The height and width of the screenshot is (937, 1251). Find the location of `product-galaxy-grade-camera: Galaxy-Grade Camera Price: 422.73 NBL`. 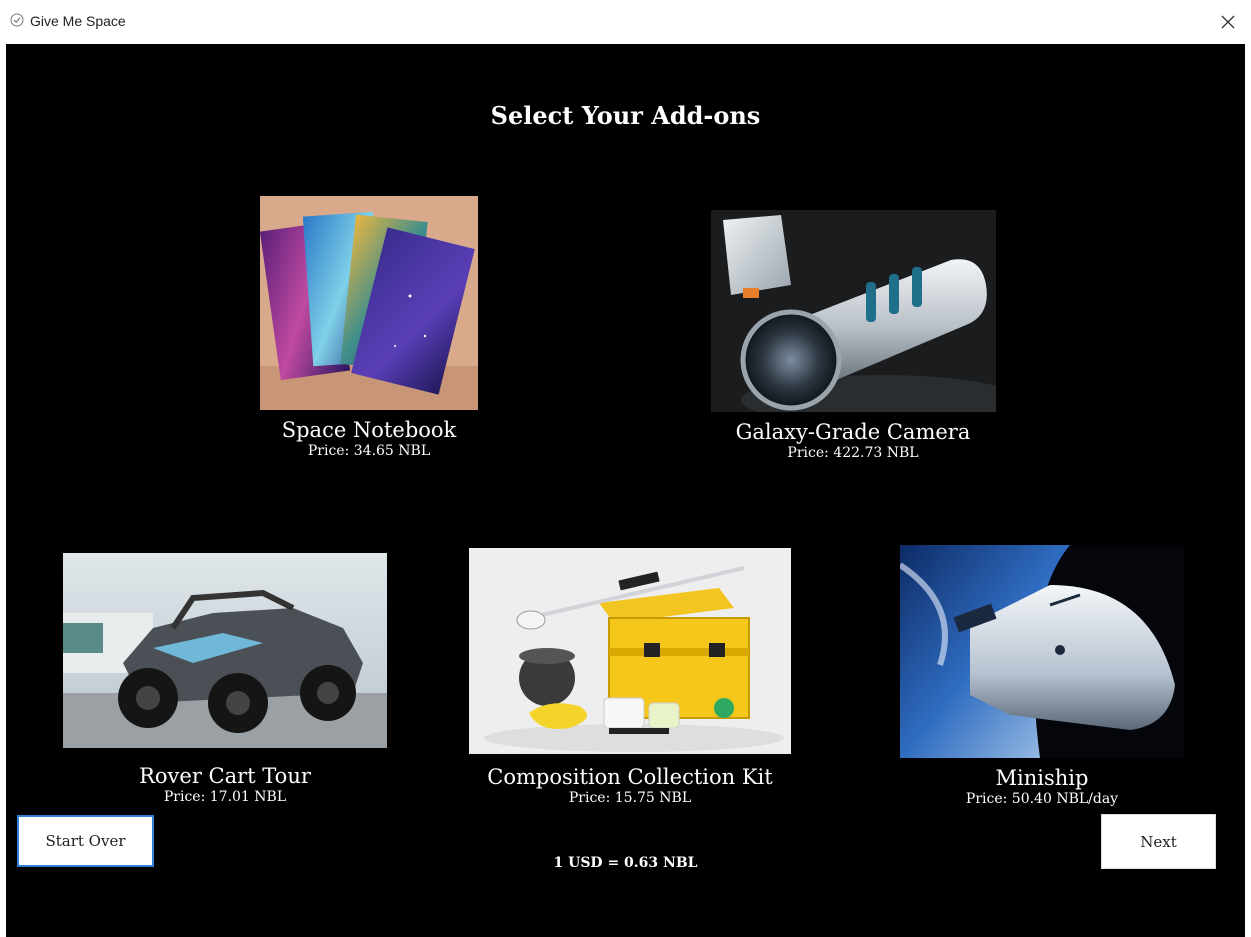

product-galaxy-grade-camera: Galaxy-Grade Camera Price: 422.73 NBL is located at coordinates (853, 336).